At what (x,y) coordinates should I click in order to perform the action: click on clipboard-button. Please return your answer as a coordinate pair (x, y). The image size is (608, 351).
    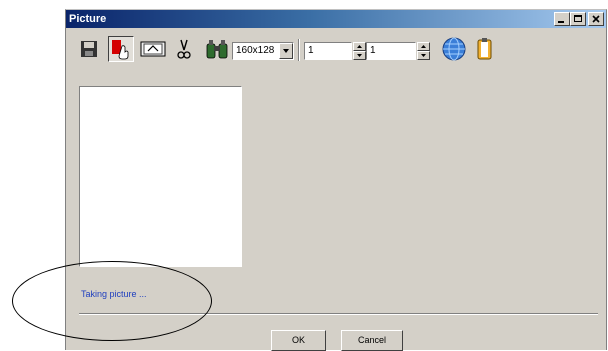
    Looking at the image, I should click on (485, 49).